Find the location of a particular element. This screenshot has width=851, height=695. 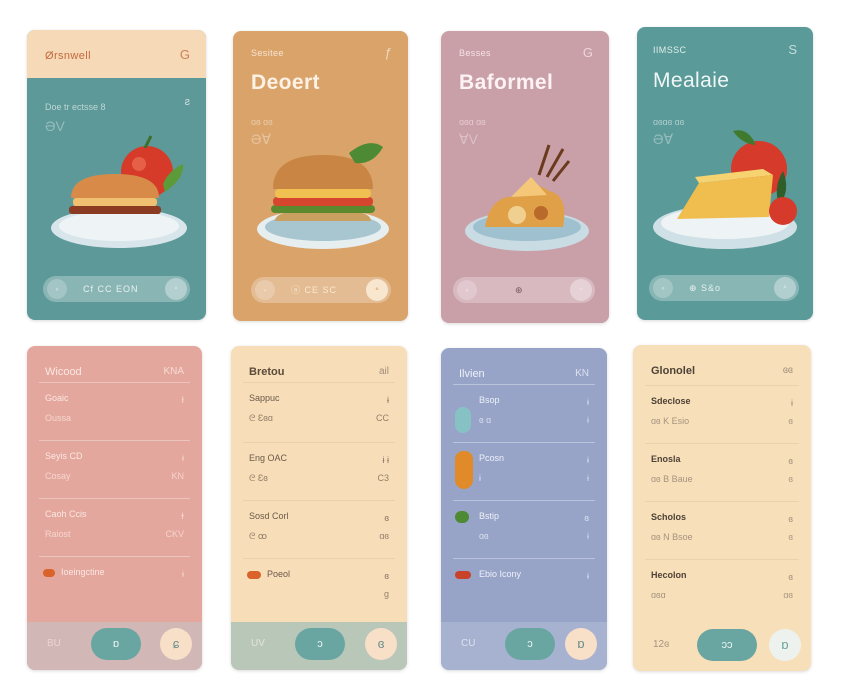

card-header-label: Besses is located at coordinates (475, 53).